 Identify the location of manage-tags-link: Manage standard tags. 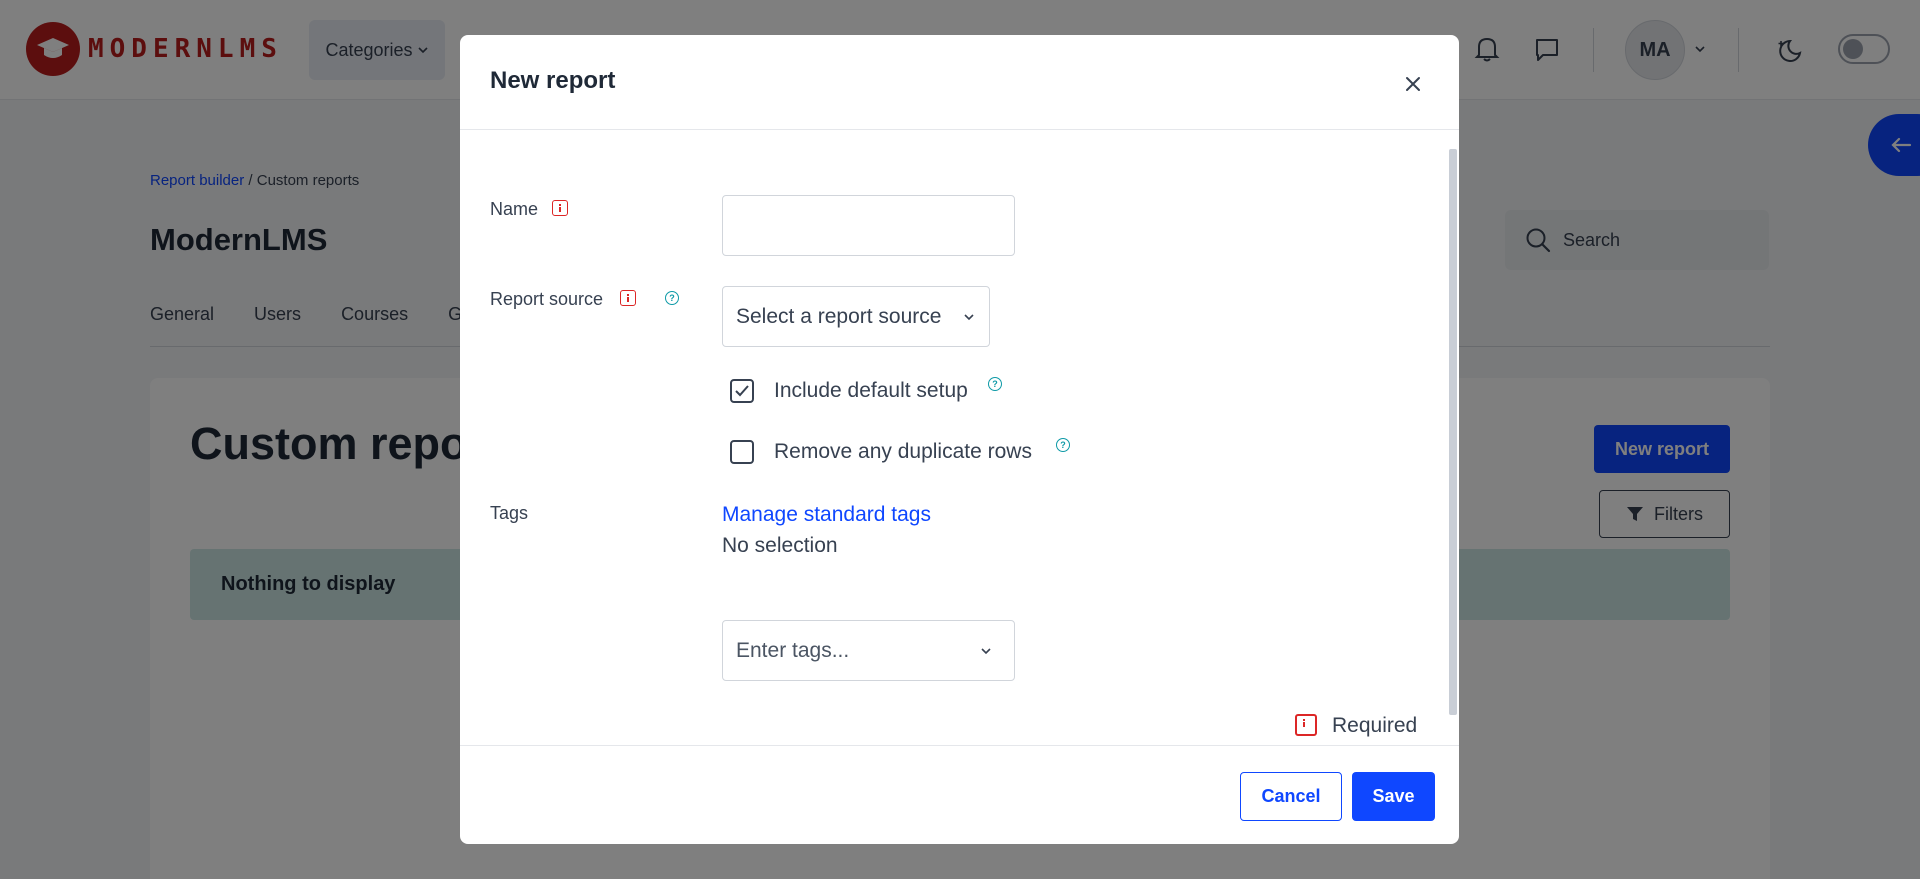
(826, 515).